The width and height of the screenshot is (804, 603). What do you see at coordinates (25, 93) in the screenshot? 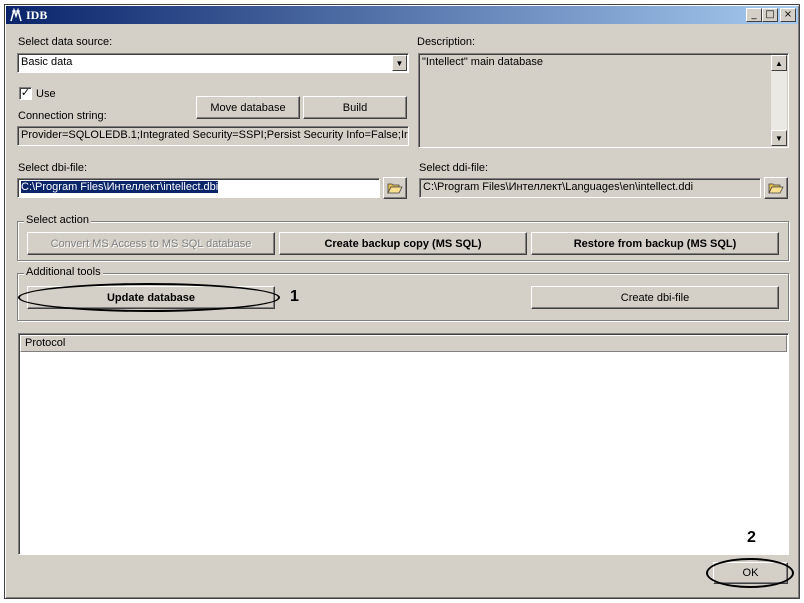
I see `use-checkbox: ✓` at bounding box center [25, 93].